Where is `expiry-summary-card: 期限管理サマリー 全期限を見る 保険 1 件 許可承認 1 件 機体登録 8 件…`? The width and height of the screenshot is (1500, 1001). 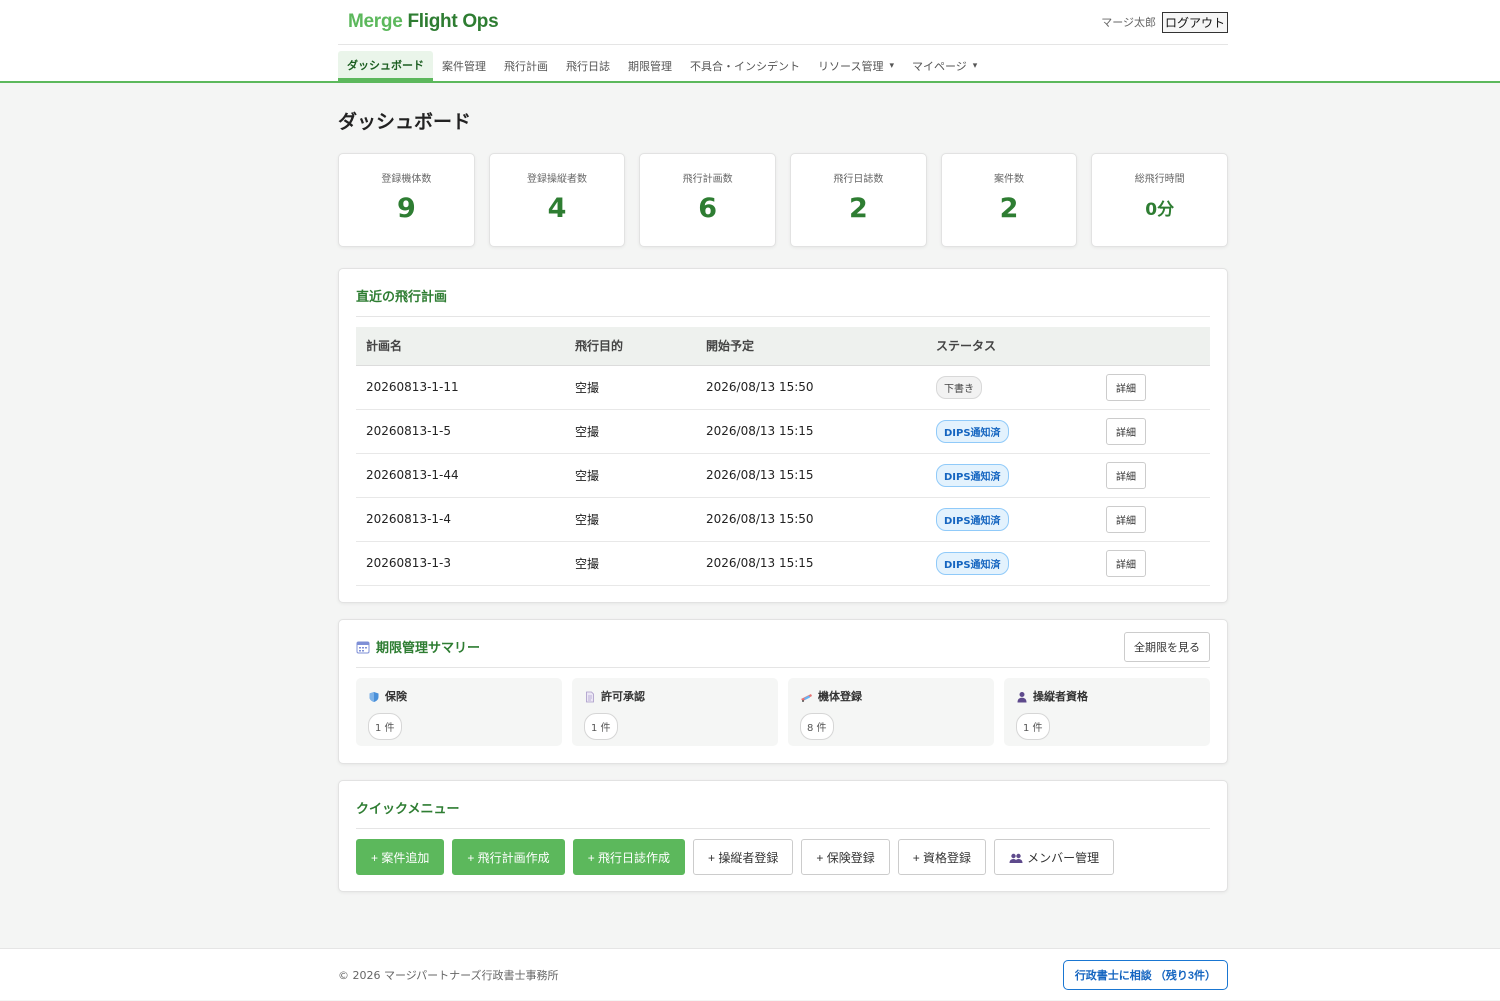 expiry-summary-card: 期限管理サマリー 全期限を見る 保険 1 件 許可承認 1 件 機体登録 8 件… is located at coordinates (783, 691).